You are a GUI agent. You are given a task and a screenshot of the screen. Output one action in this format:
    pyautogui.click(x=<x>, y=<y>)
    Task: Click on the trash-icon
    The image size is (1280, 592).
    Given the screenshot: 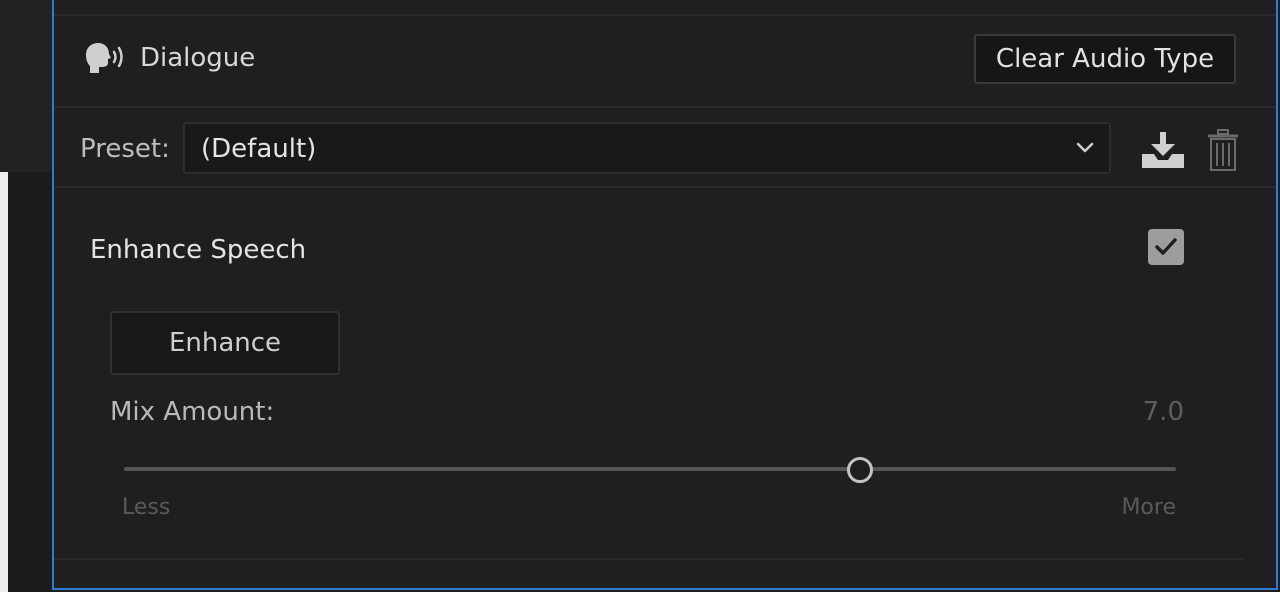 What is the action you would take?
    pyautogui.click(x=1223, y=150)
    